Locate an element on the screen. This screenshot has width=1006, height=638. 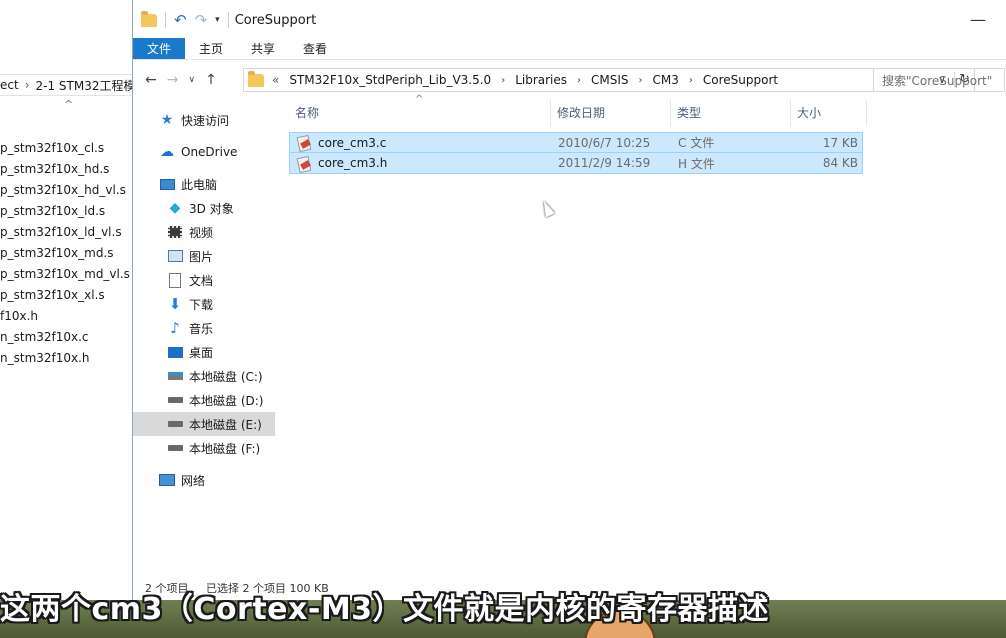
quick-access-toolbar: ↶ ↷ ▾ is located at coordinates (185, 19).